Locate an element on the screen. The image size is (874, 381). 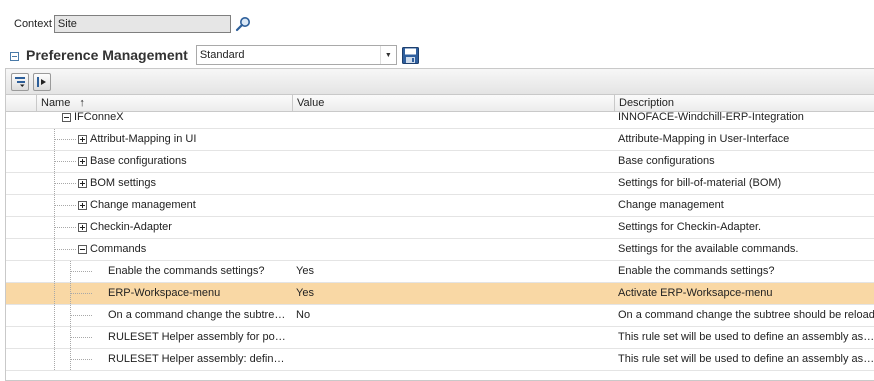
row-name: BOM settings is located at coordinates (123, 183).